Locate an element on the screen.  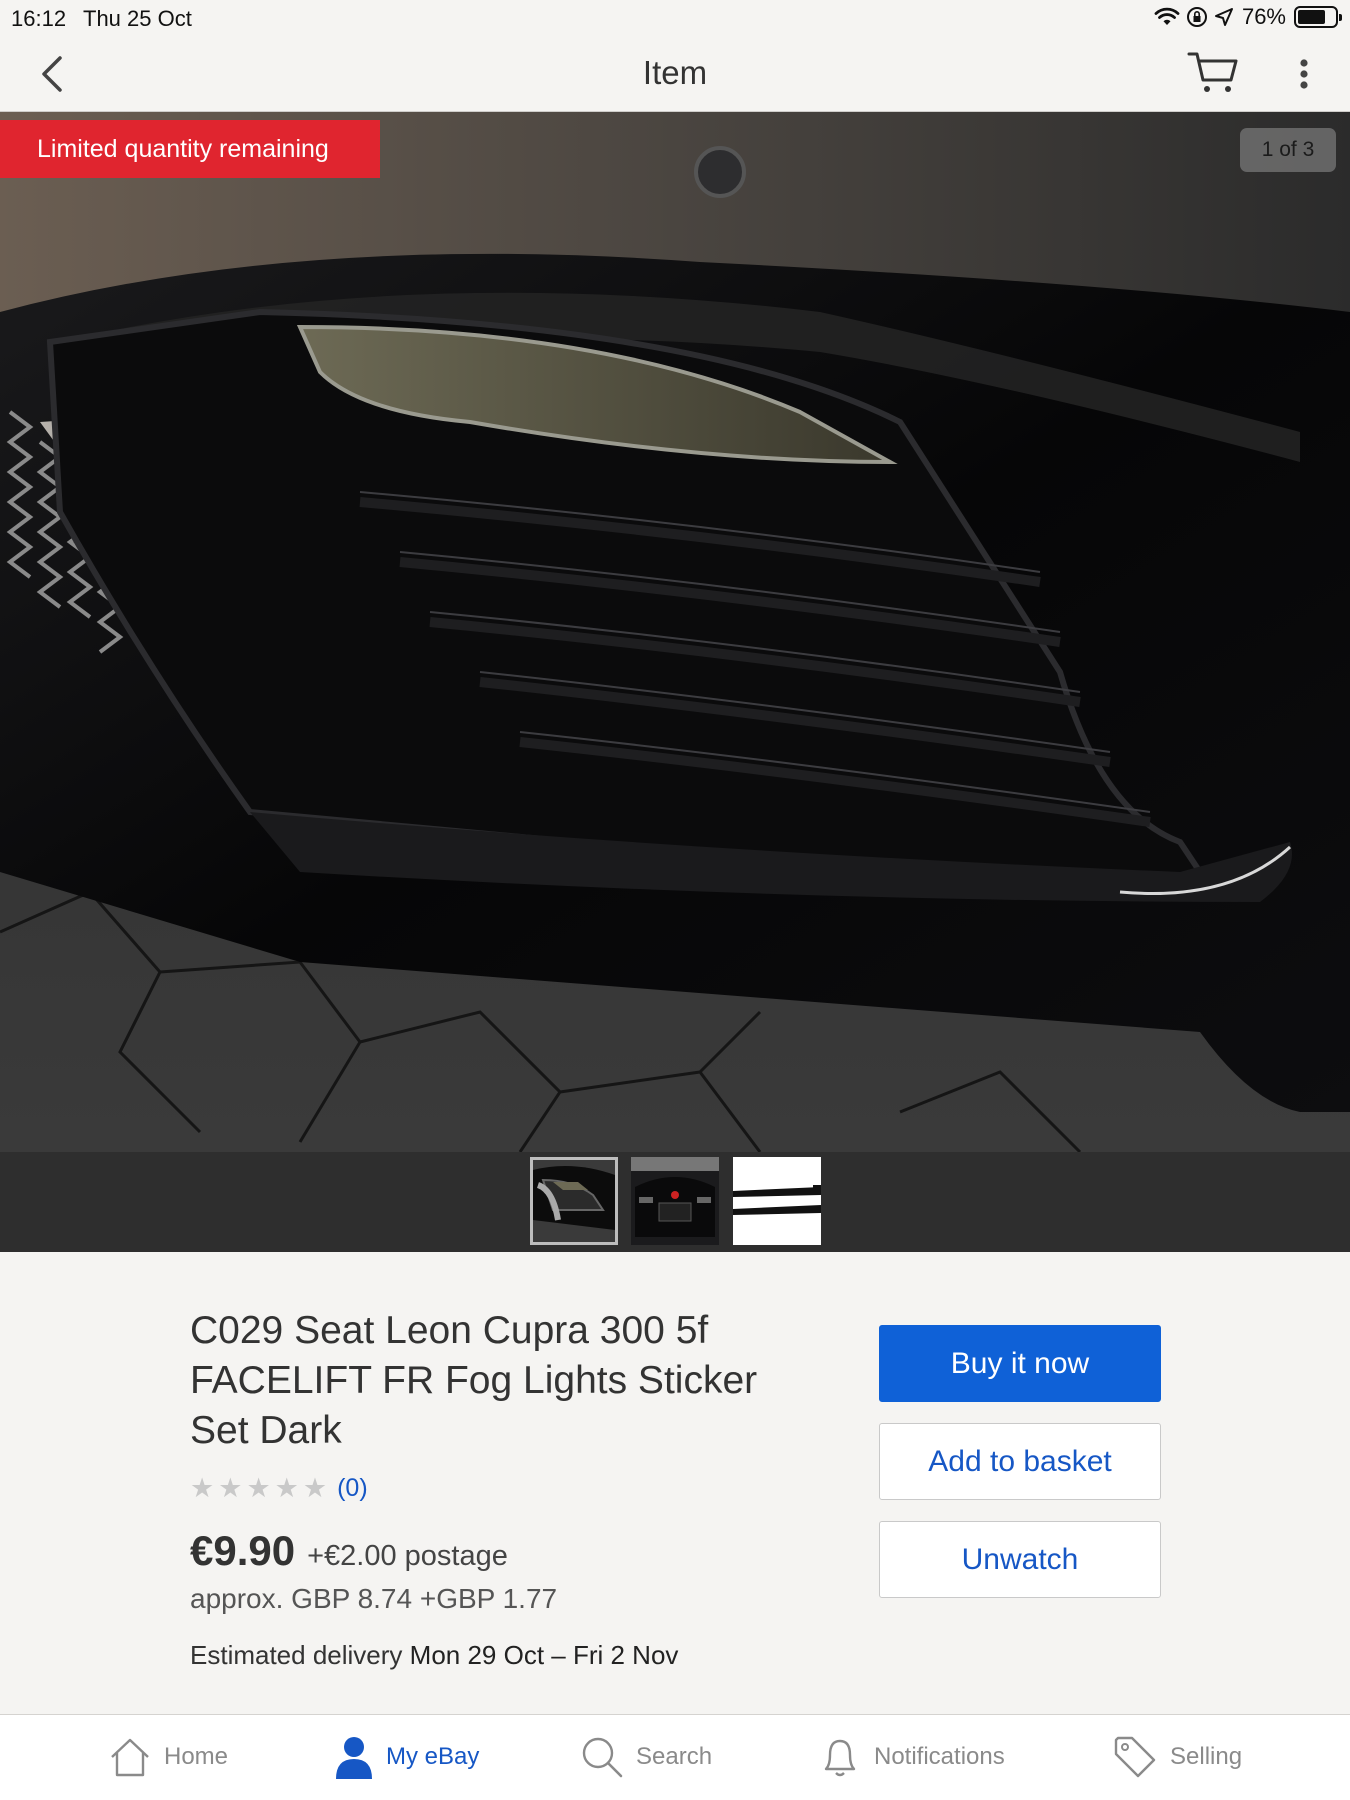
location-arrow-icon is located at coordinates (1223, 17).